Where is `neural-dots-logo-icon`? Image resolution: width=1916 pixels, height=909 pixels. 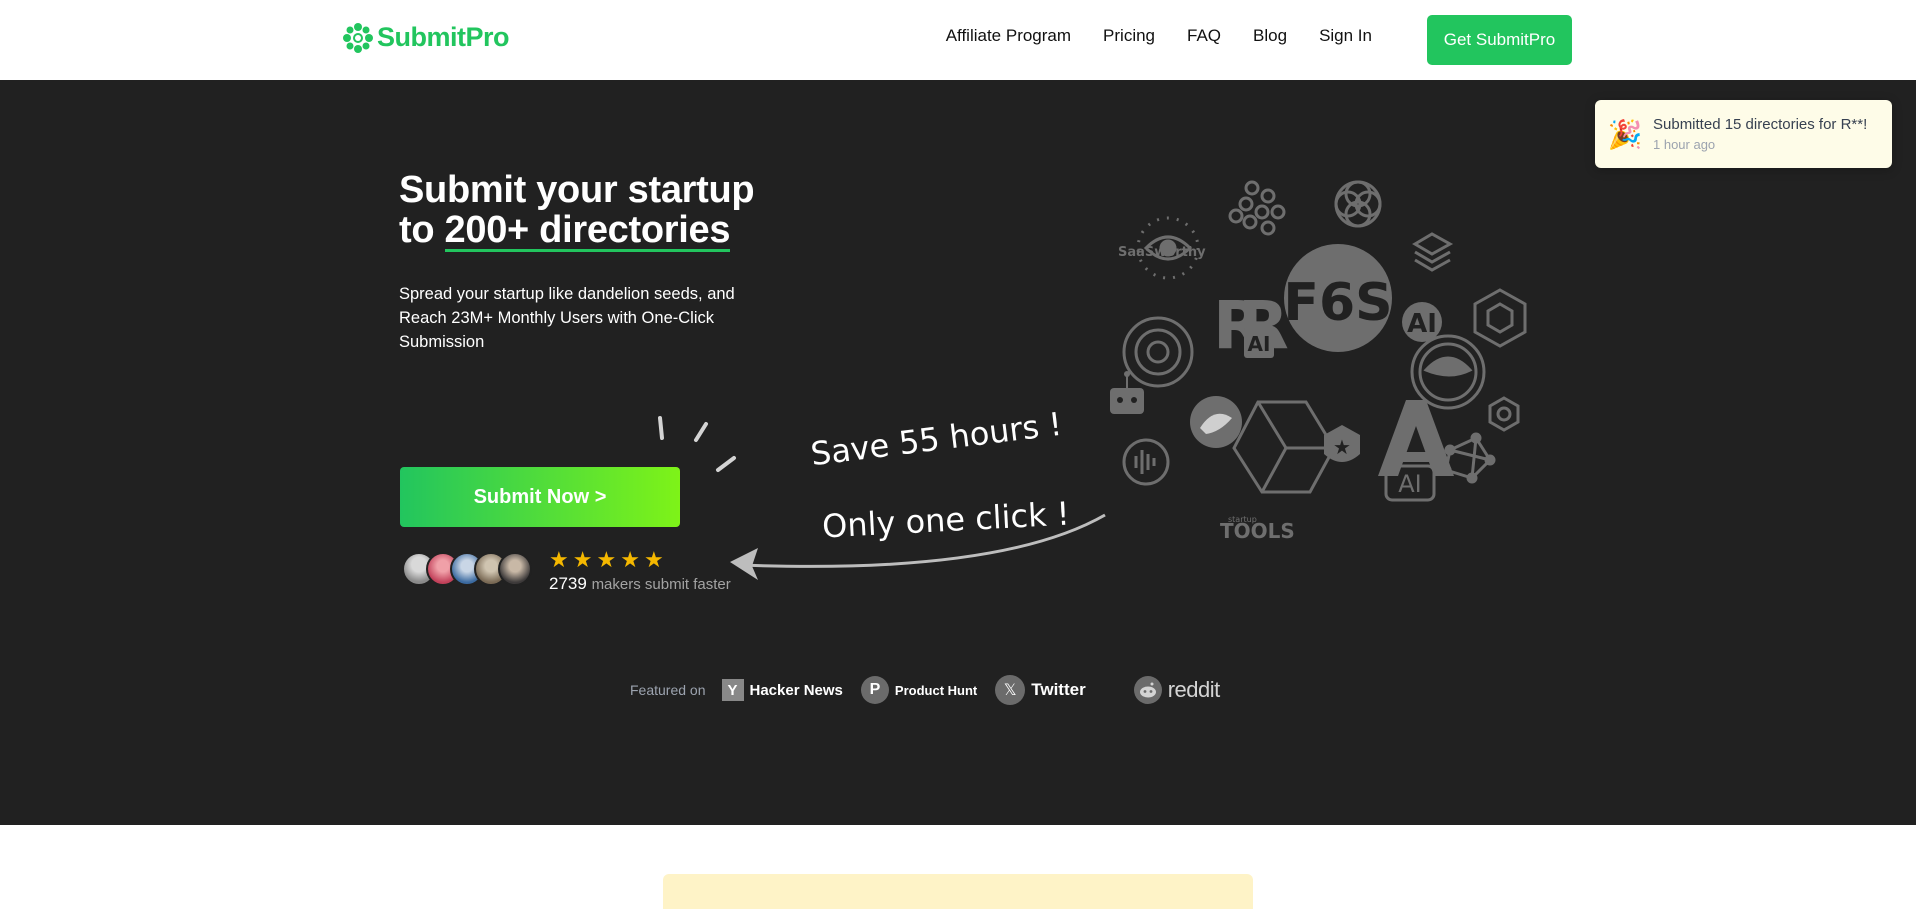 neural-dots-logo-icon is located at coordinates (1257, 208).